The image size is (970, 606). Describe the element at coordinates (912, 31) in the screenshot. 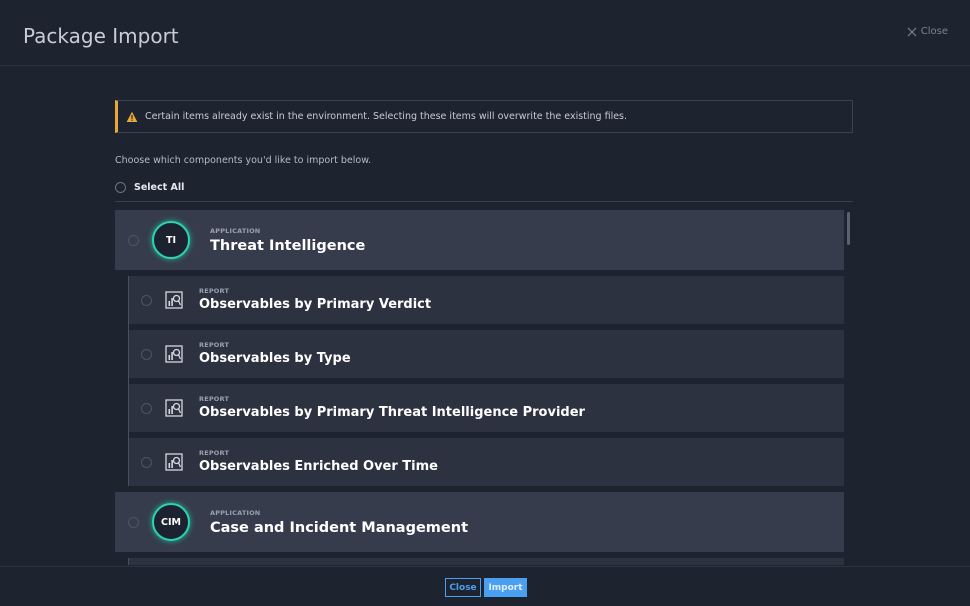

I see `close-icon` at that location.